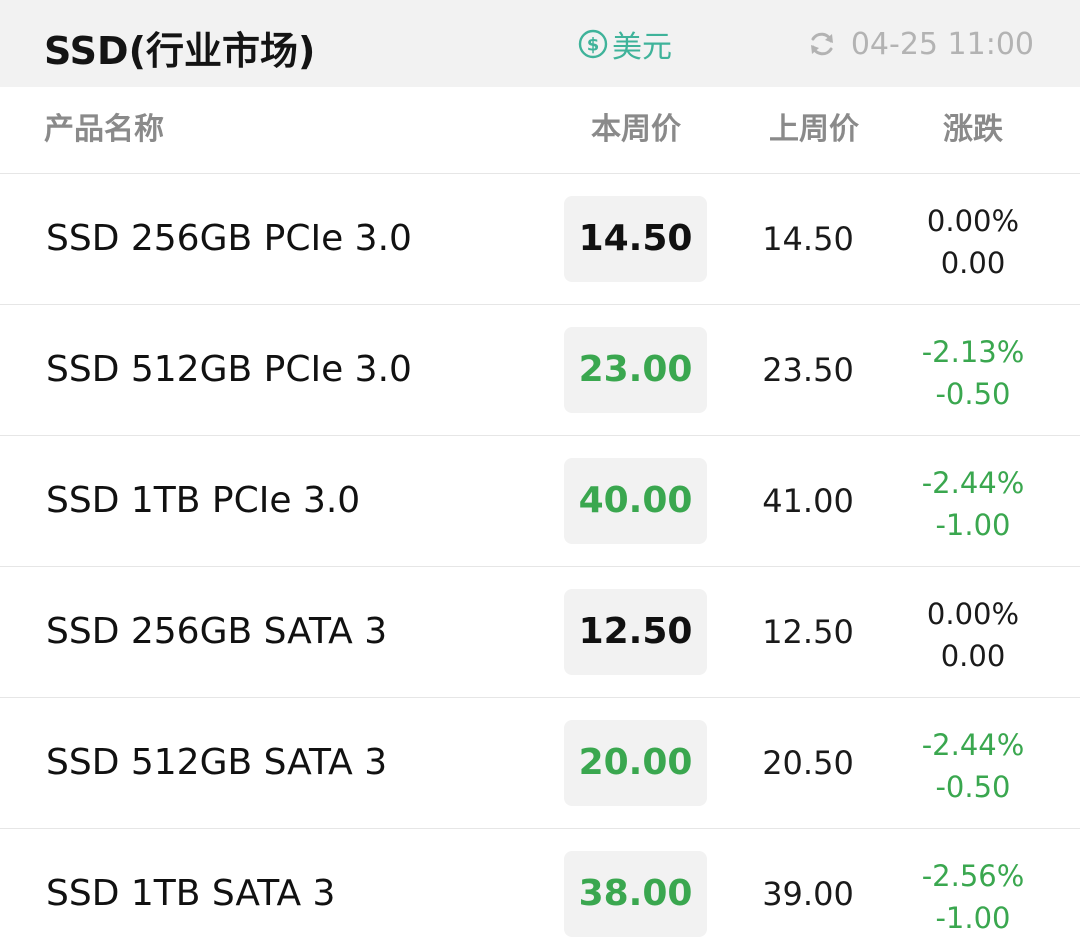  Describe the element at coordinates (973, 504) in the screenshot. I see `price-change: -2.44% -1.00` at that location.